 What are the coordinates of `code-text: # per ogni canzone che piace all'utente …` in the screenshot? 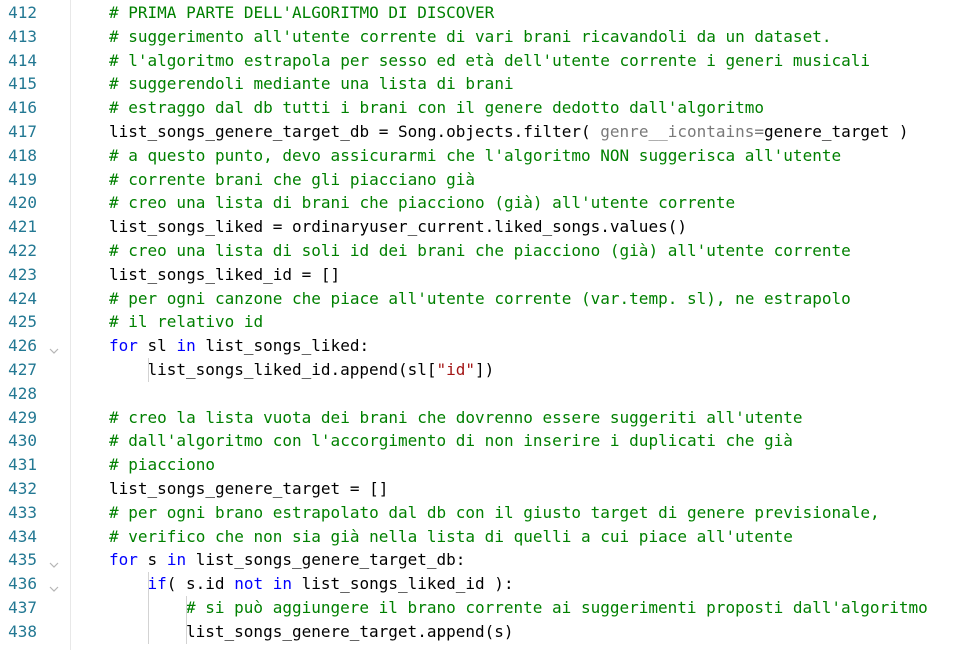 It's located at (480, 299).